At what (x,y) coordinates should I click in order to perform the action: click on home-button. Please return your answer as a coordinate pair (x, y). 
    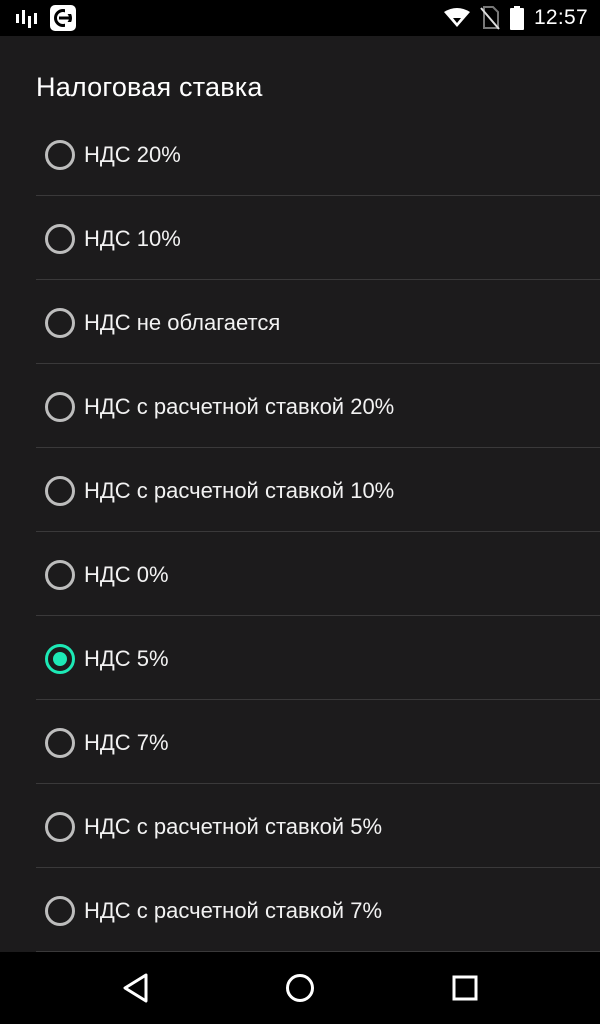
    Looking at the image, I should click on (300, 988).